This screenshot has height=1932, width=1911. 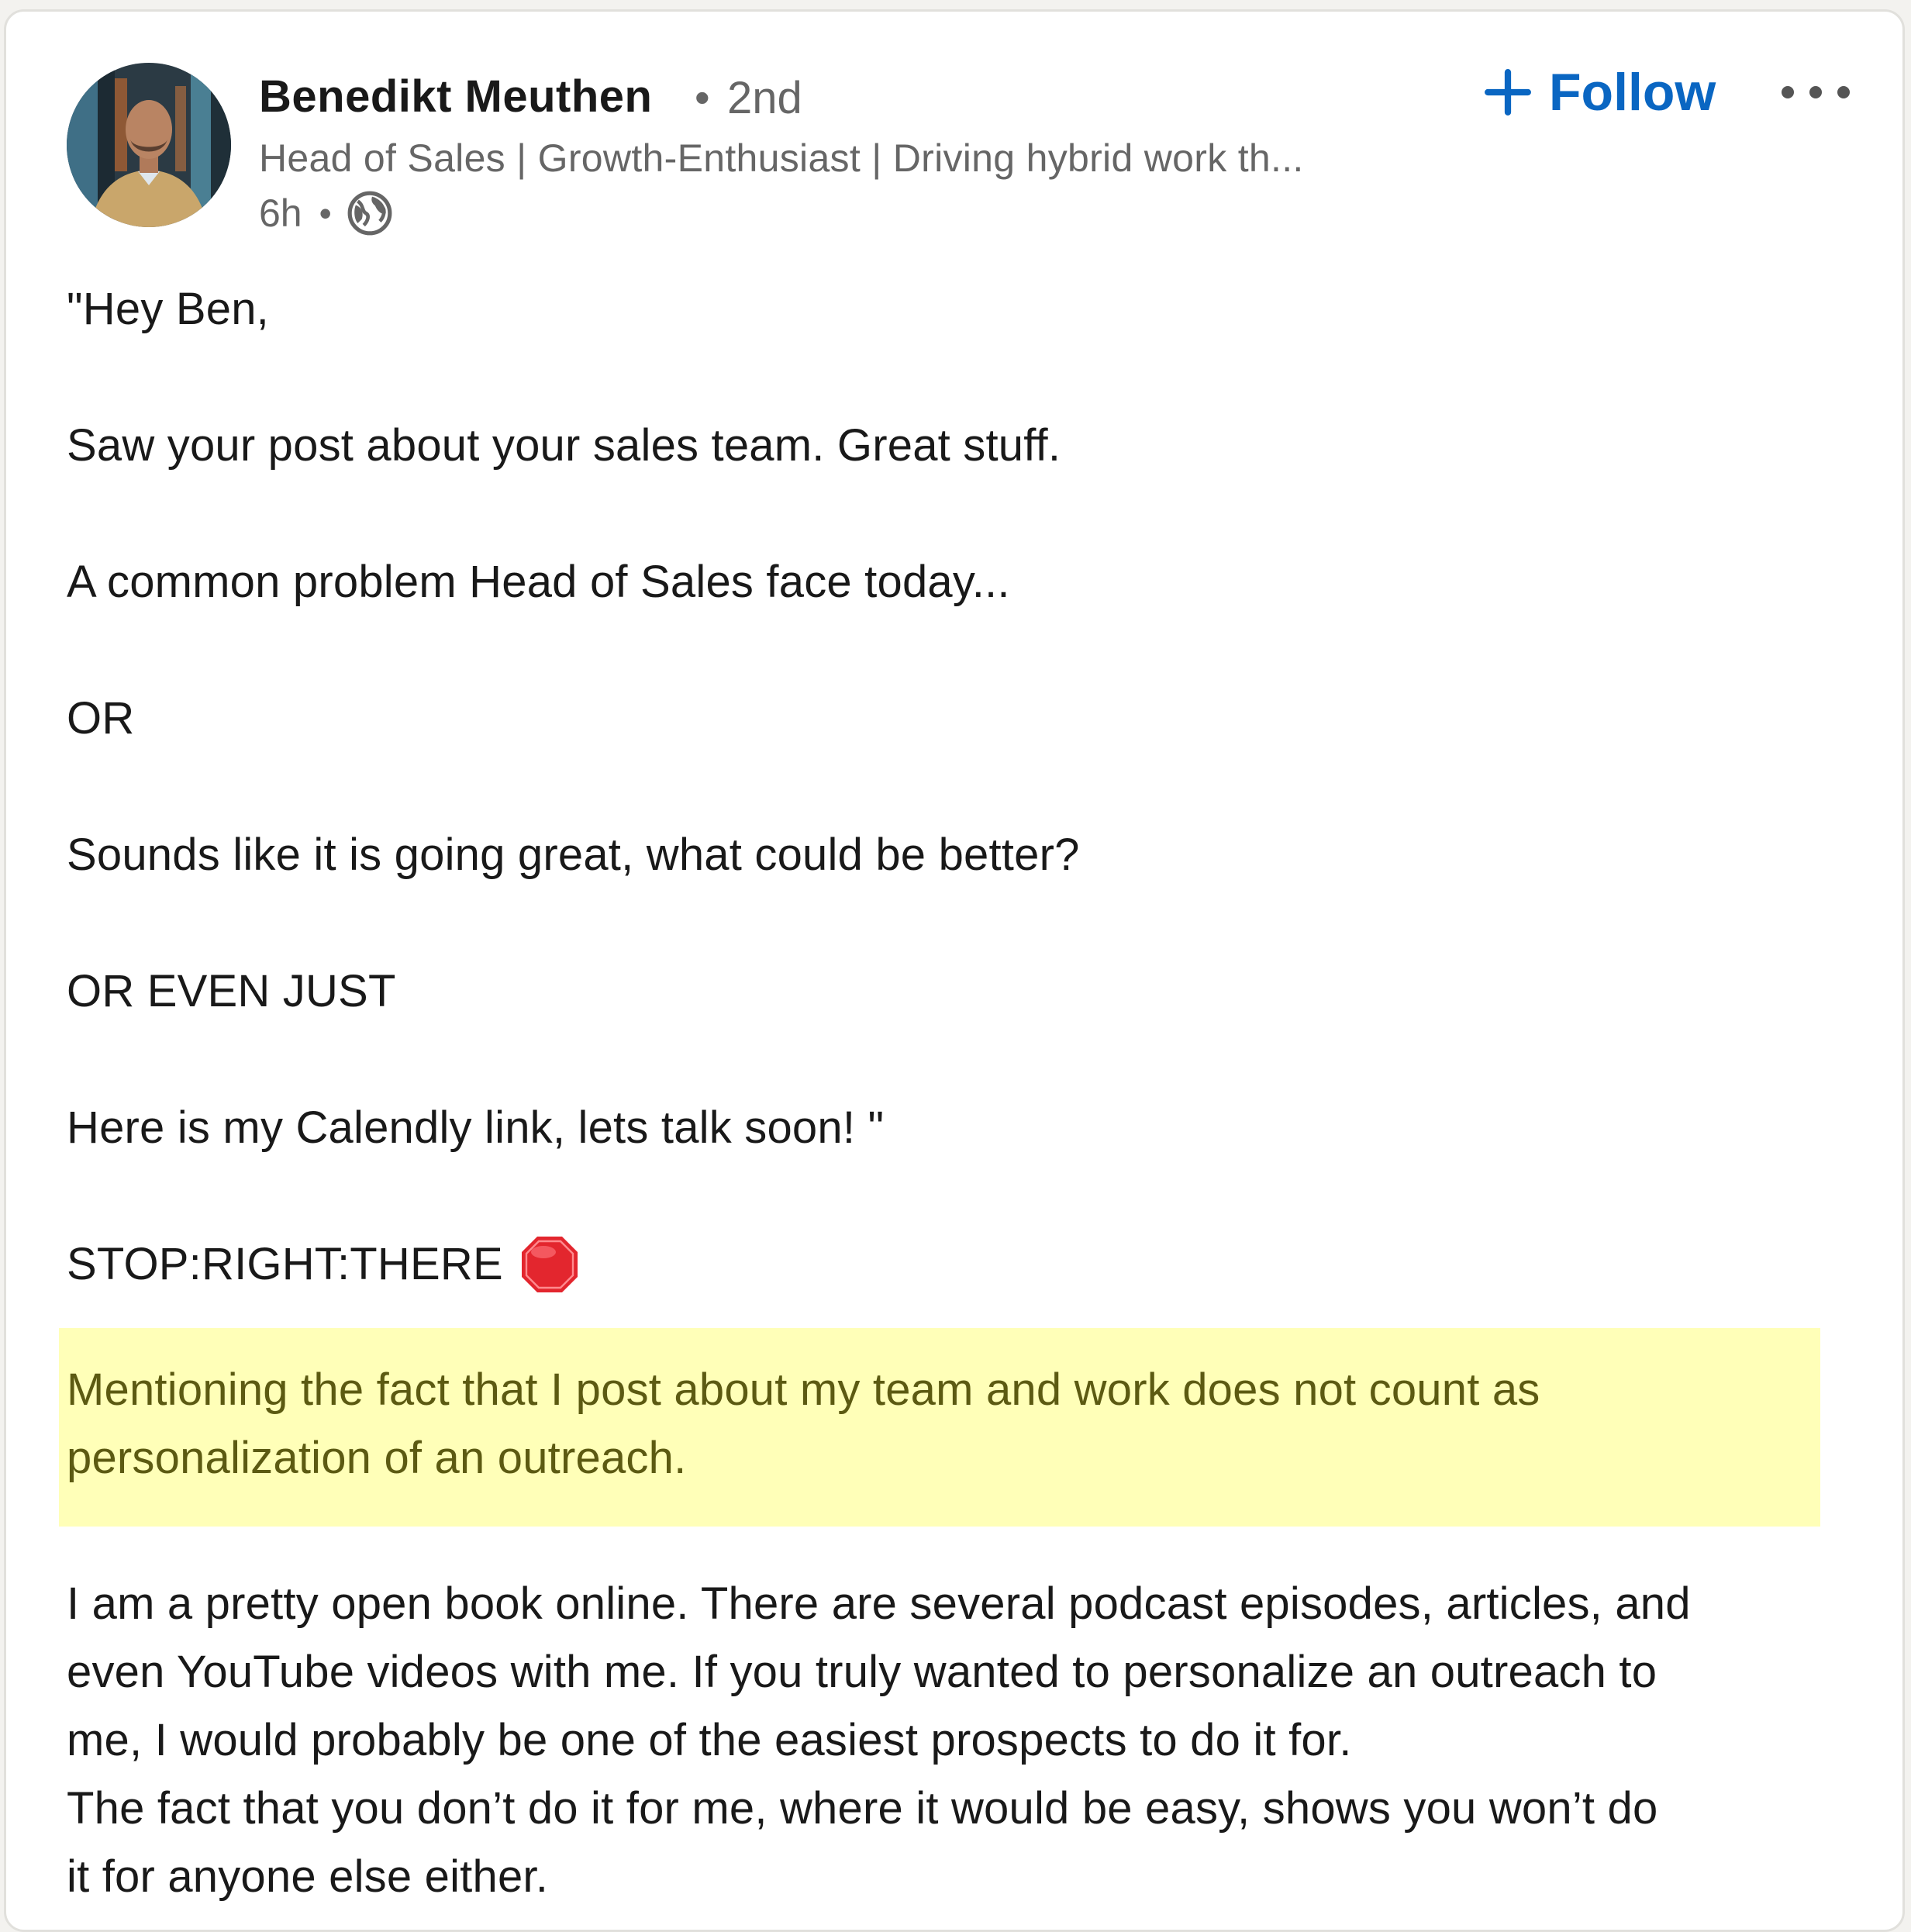 I want to click on author-name: Benedikt Meuthen, so click(x=456, y=96).